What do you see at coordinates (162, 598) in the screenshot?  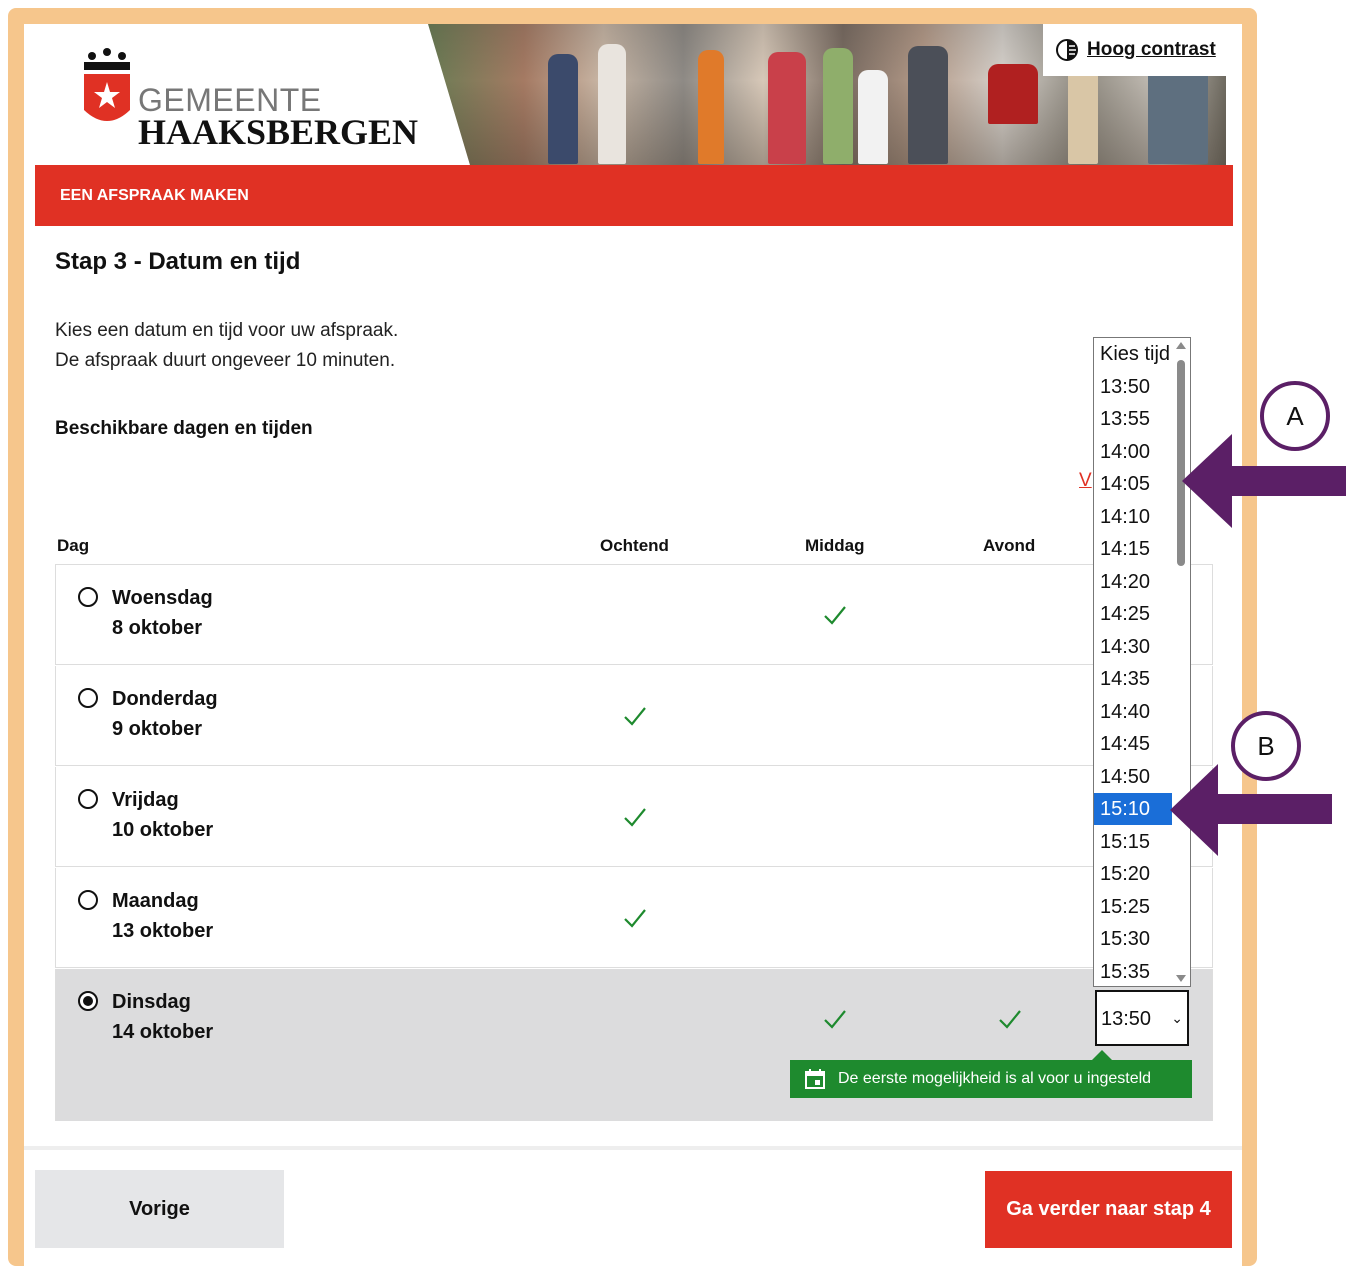 I see `day-name: Woensdag` at bounding box center [162, 598].